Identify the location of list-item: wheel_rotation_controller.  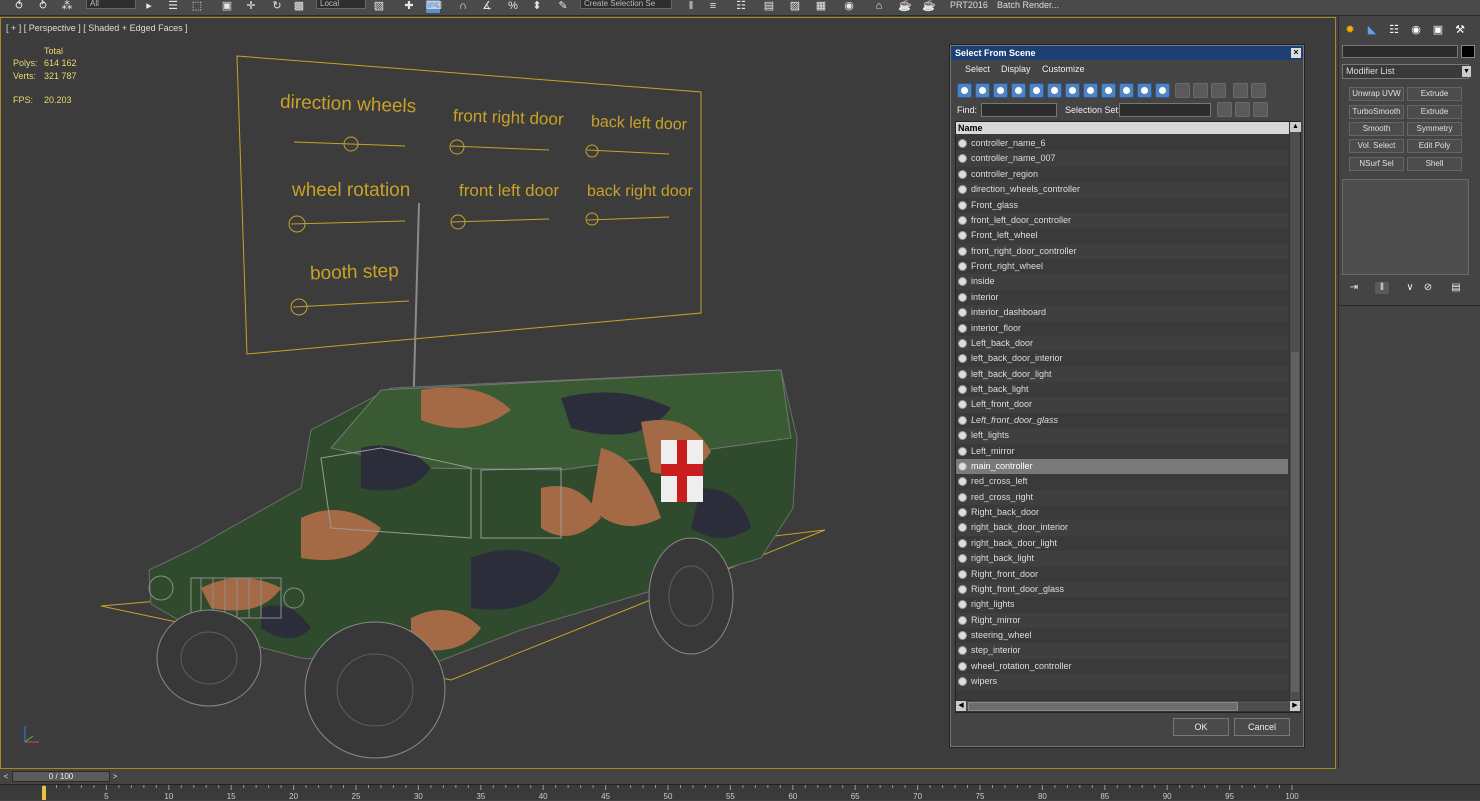
(1122, 666).